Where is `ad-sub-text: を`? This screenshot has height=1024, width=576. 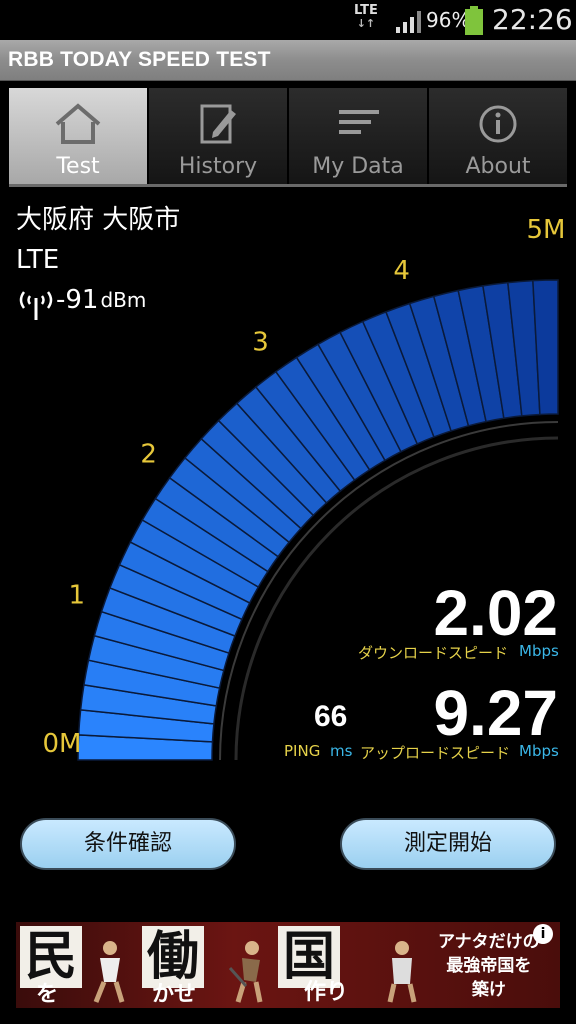 ad-sub-text: を is located at coordinates (47, 994).